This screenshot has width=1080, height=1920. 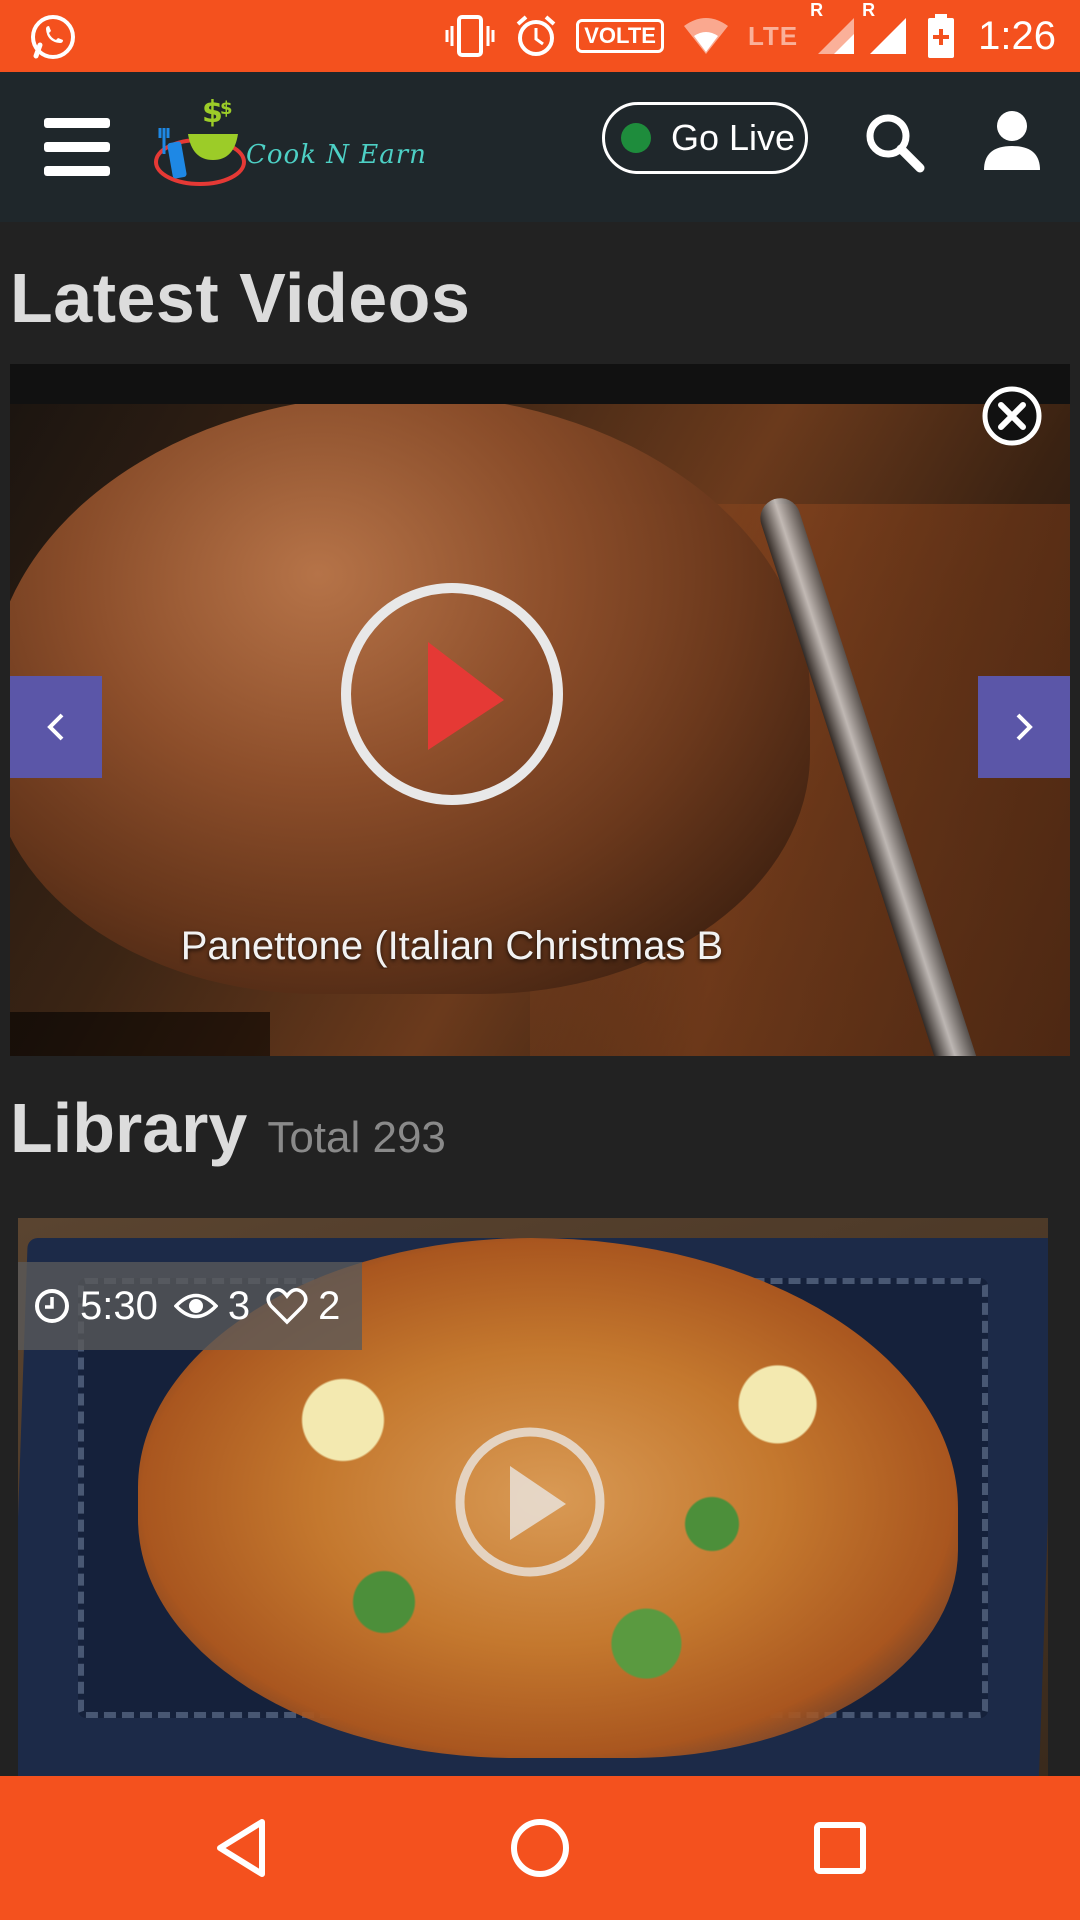 I want to click on search-icon, so click(x=895, y=143).